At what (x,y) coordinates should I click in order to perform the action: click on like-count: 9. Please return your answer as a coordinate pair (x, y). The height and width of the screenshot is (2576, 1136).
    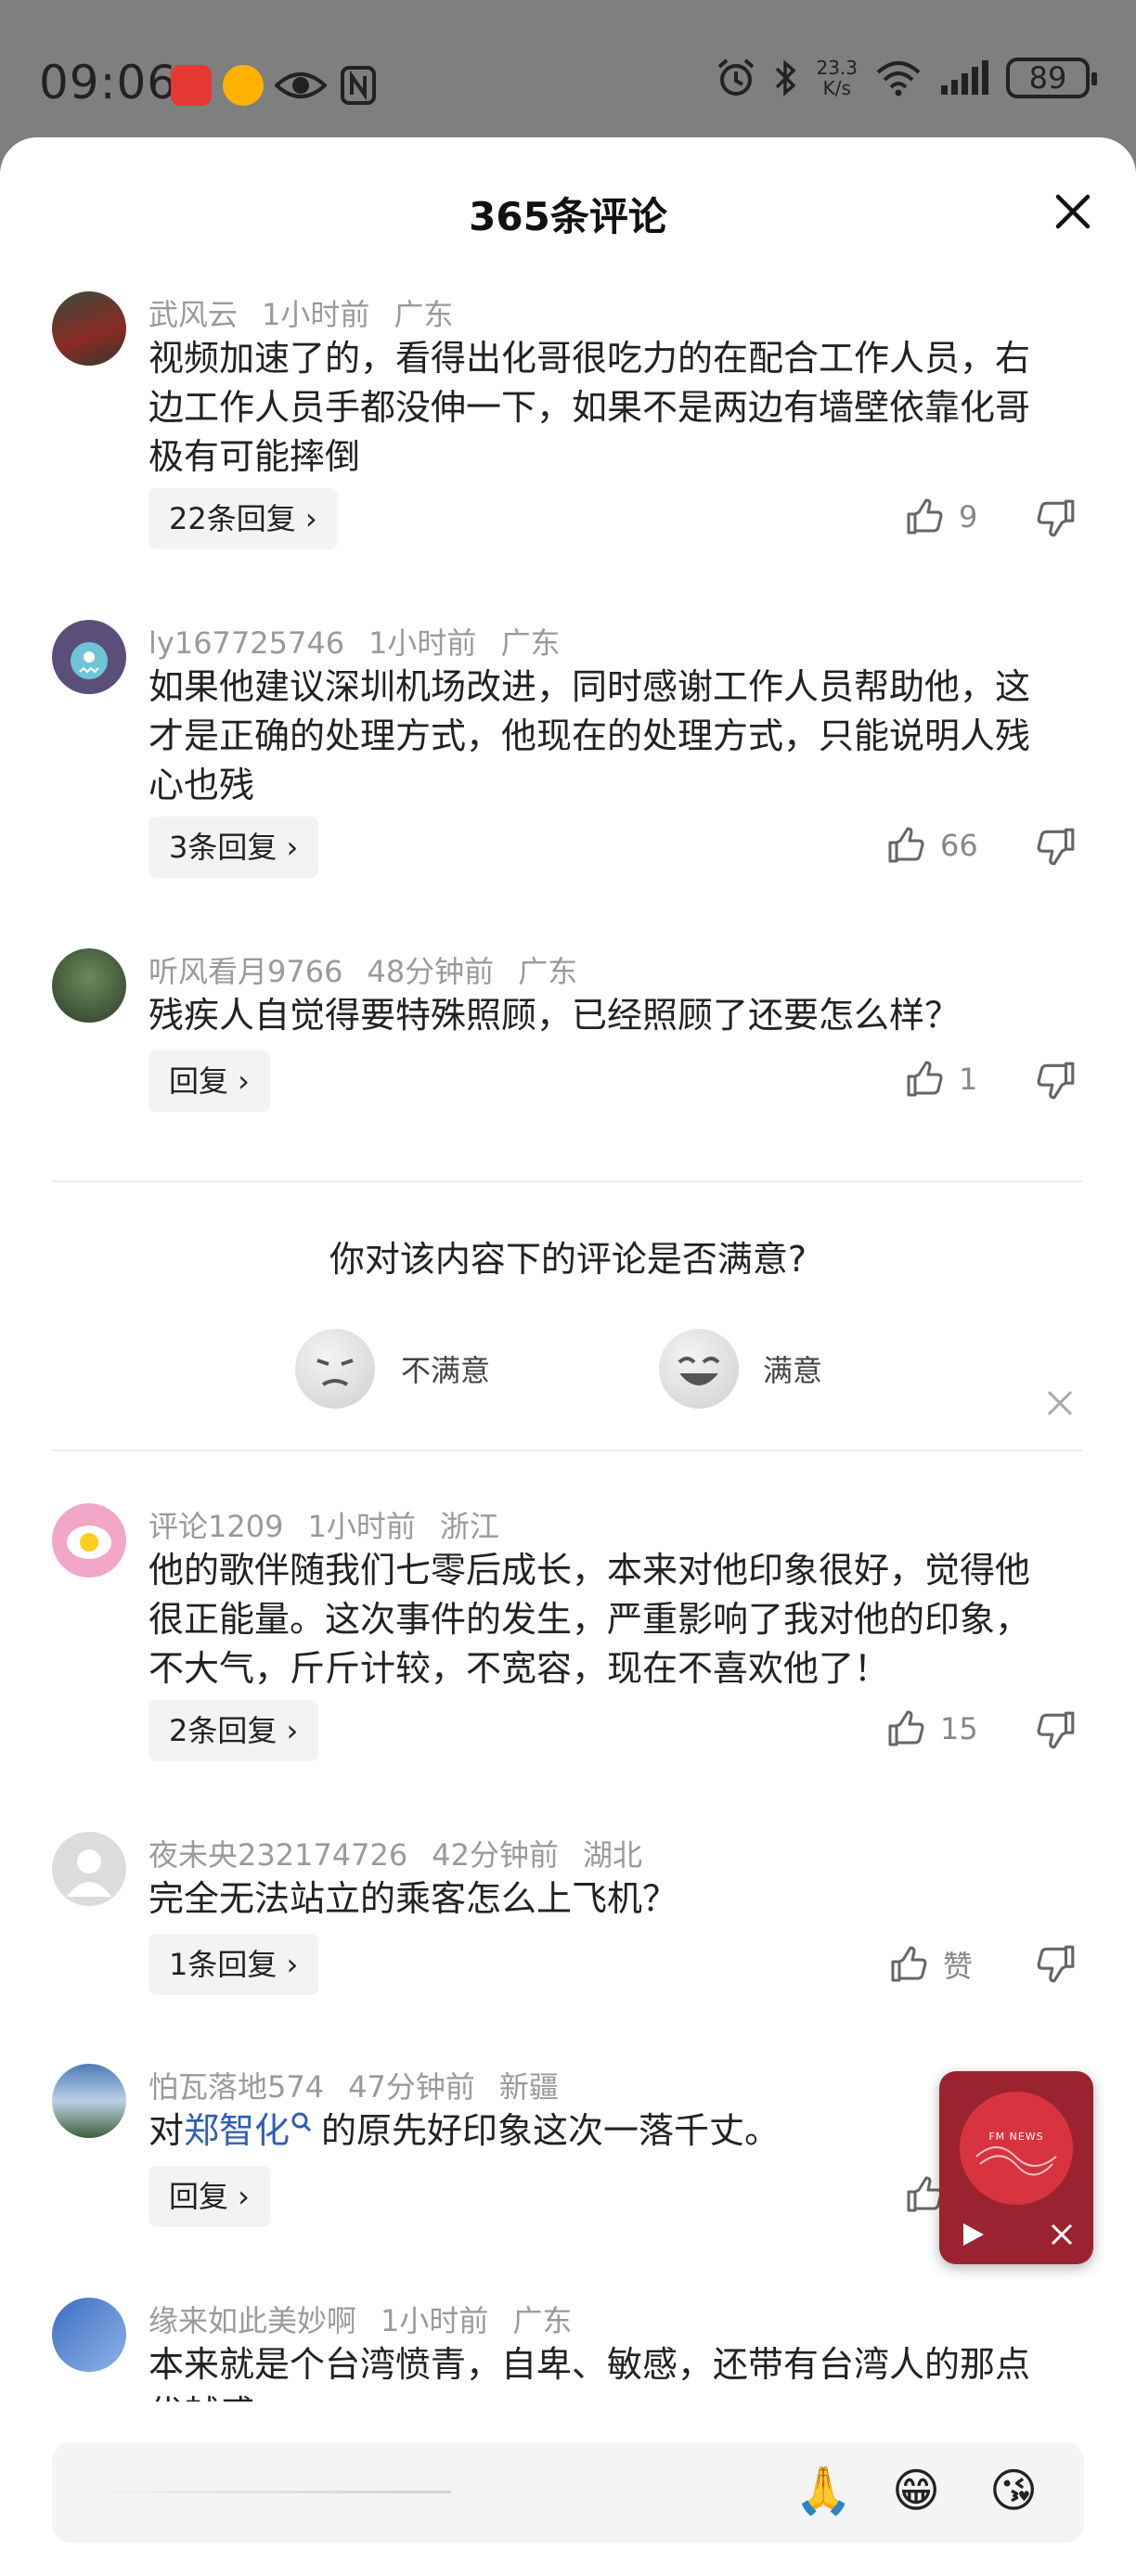
    Looking at the image, I should click on (968, 517).